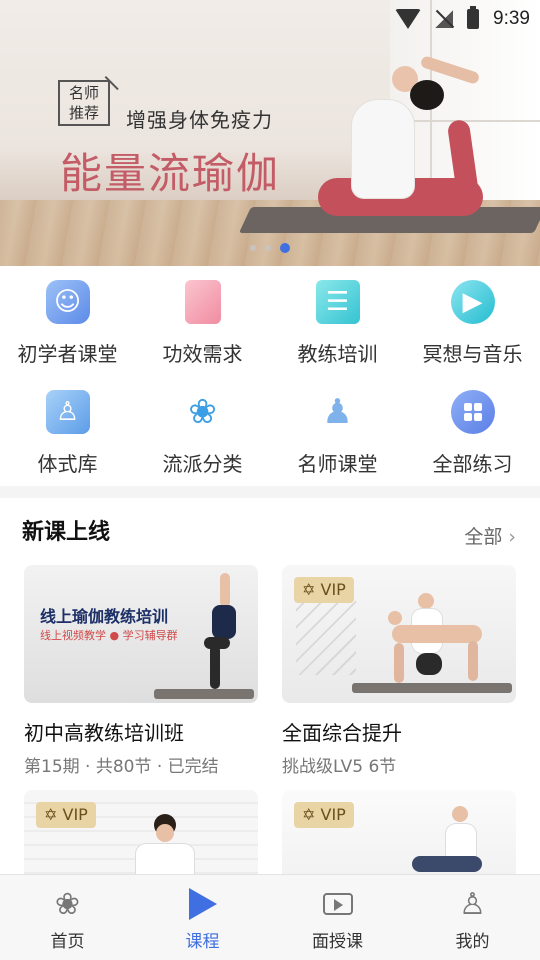 The height and width of the screenshot is (960, 540). What do you see at coordinates (104, 733) in the screenshot?
I see `course-title: 初中高教练培训班` at bounding box center [104, 733].